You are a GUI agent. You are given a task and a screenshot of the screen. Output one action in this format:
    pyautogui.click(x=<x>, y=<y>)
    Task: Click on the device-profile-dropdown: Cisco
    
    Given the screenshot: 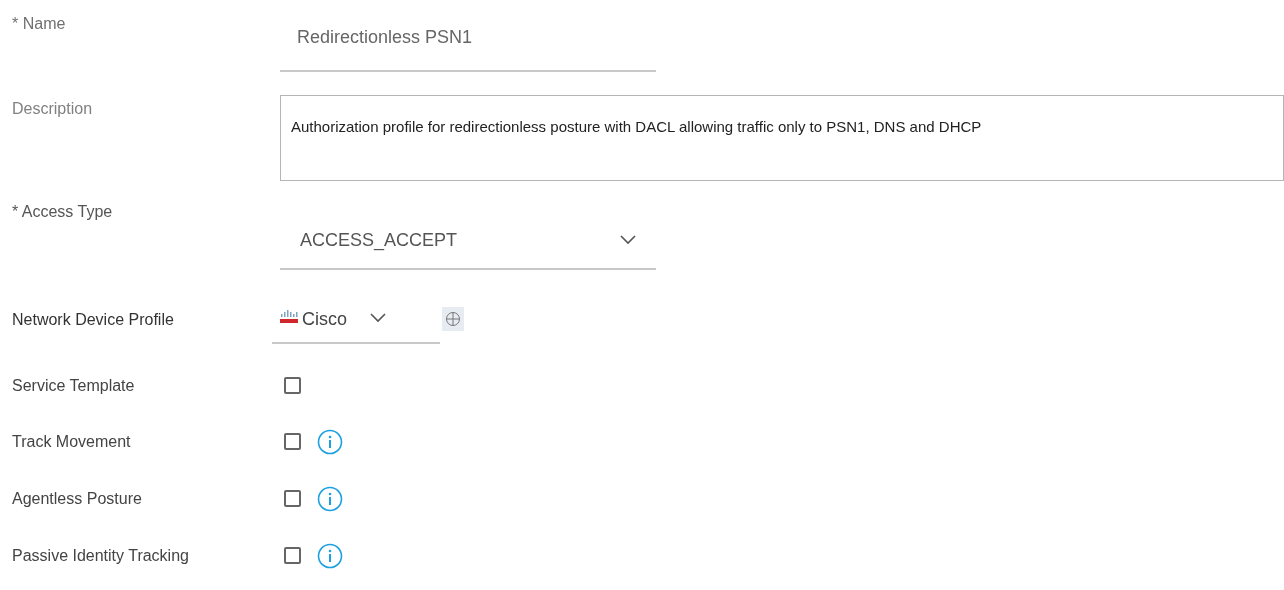 What is the action you would take?
    pyautogui.click(x=356, y=321)
    